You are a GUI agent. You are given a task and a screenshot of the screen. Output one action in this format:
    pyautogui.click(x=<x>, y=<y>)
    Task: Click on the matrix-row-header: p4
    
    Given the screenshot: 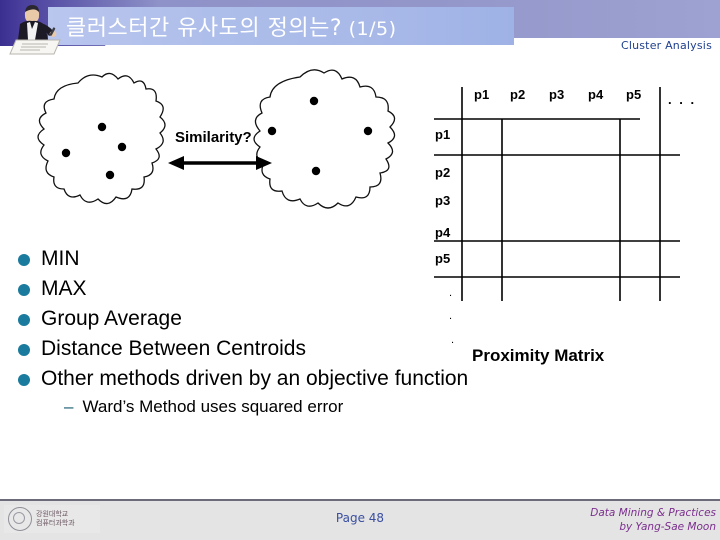 What is the action you would take?
    pyautogui.click(x=443, y=232)
    